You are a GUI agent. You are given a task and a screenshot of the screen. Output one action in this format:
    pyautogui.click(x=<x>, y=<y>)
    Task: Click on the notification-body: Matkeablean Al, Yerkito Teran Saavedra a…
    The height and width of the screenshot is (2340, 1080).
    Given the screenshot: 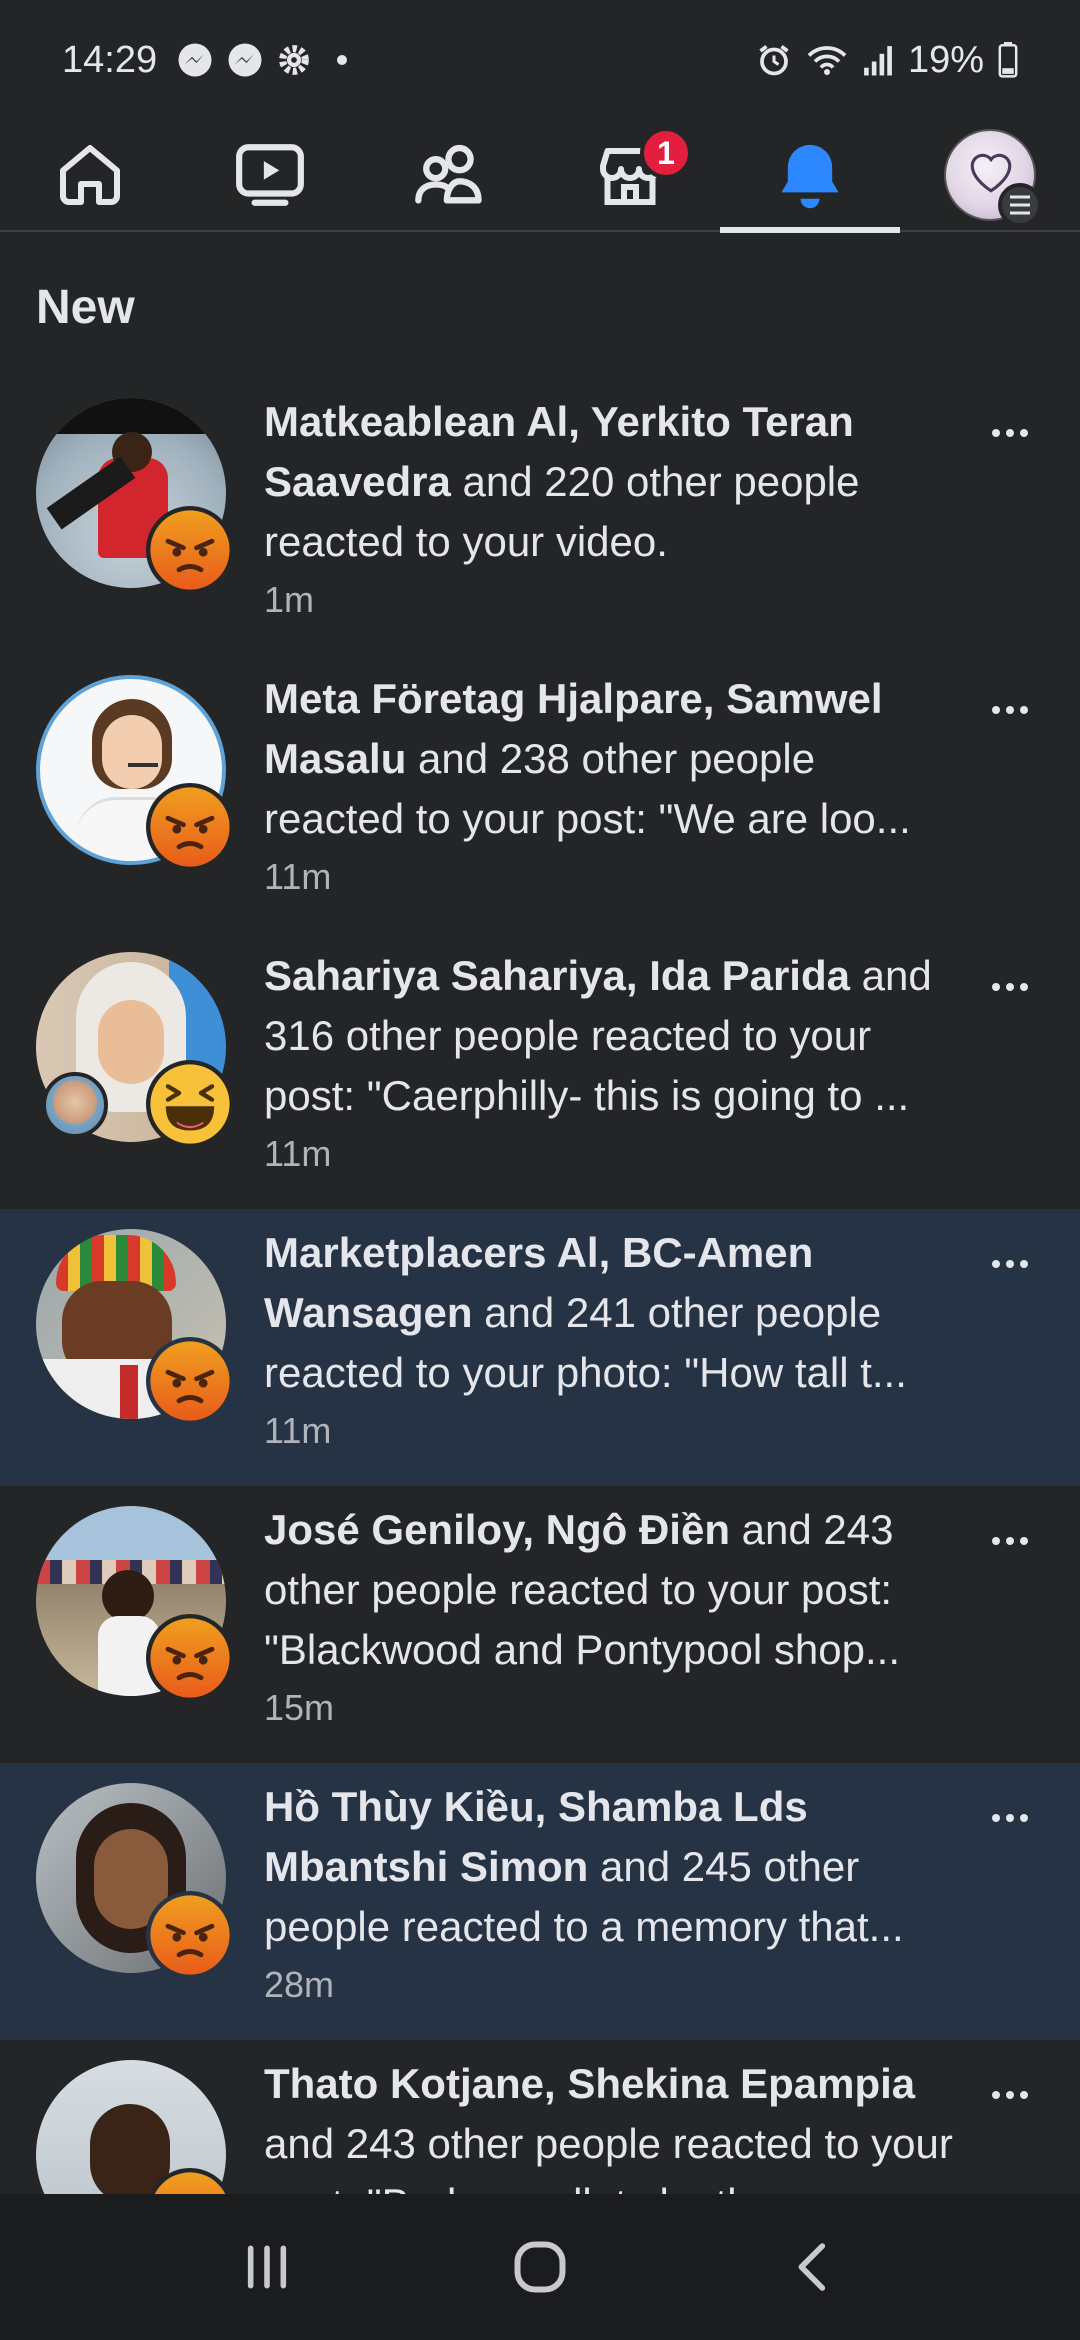 What is the action you would take?
    pyautogui.click(x=609, y=523)
    